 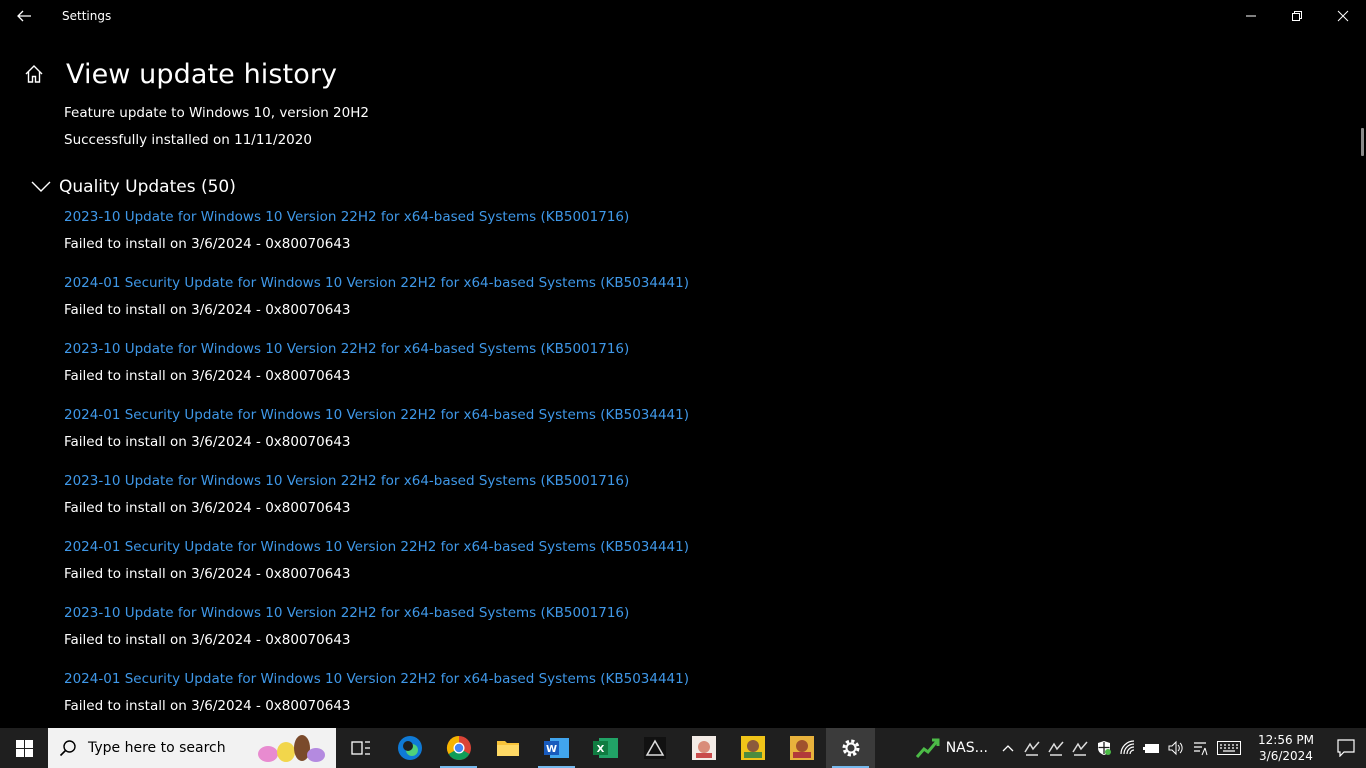 I want to click on volume-button, so click(x=1176, y=748).